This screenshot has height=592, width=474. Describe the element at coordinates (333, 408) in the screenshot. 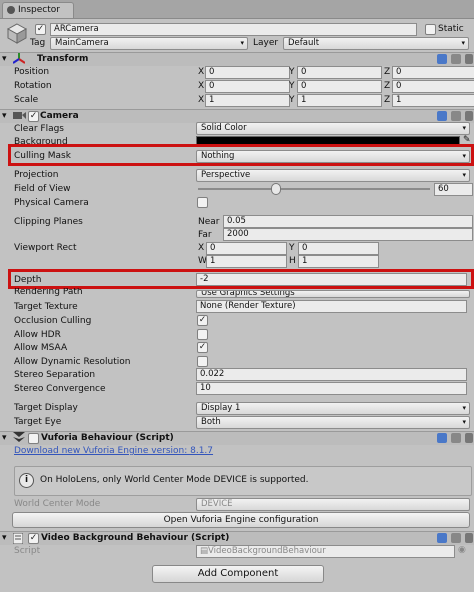

I see `target-display-dropdown: Display 1 ▾` at that location.